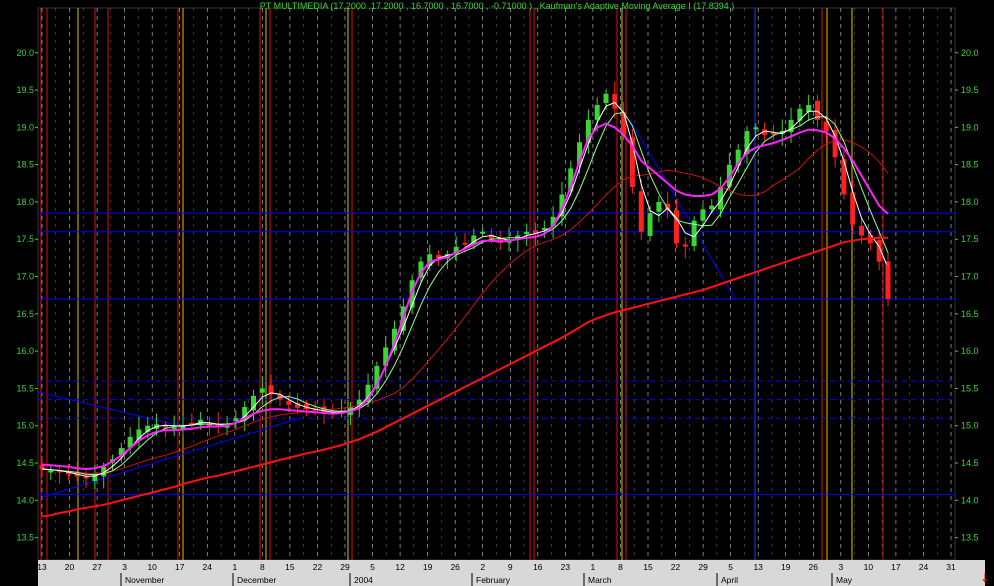 This screenshot has width=994, height=586. What do you see at coordinates (25, 239) in the screenshot?
I see `y-tick-label-left: 17.5` at bounding box center [25, 239].